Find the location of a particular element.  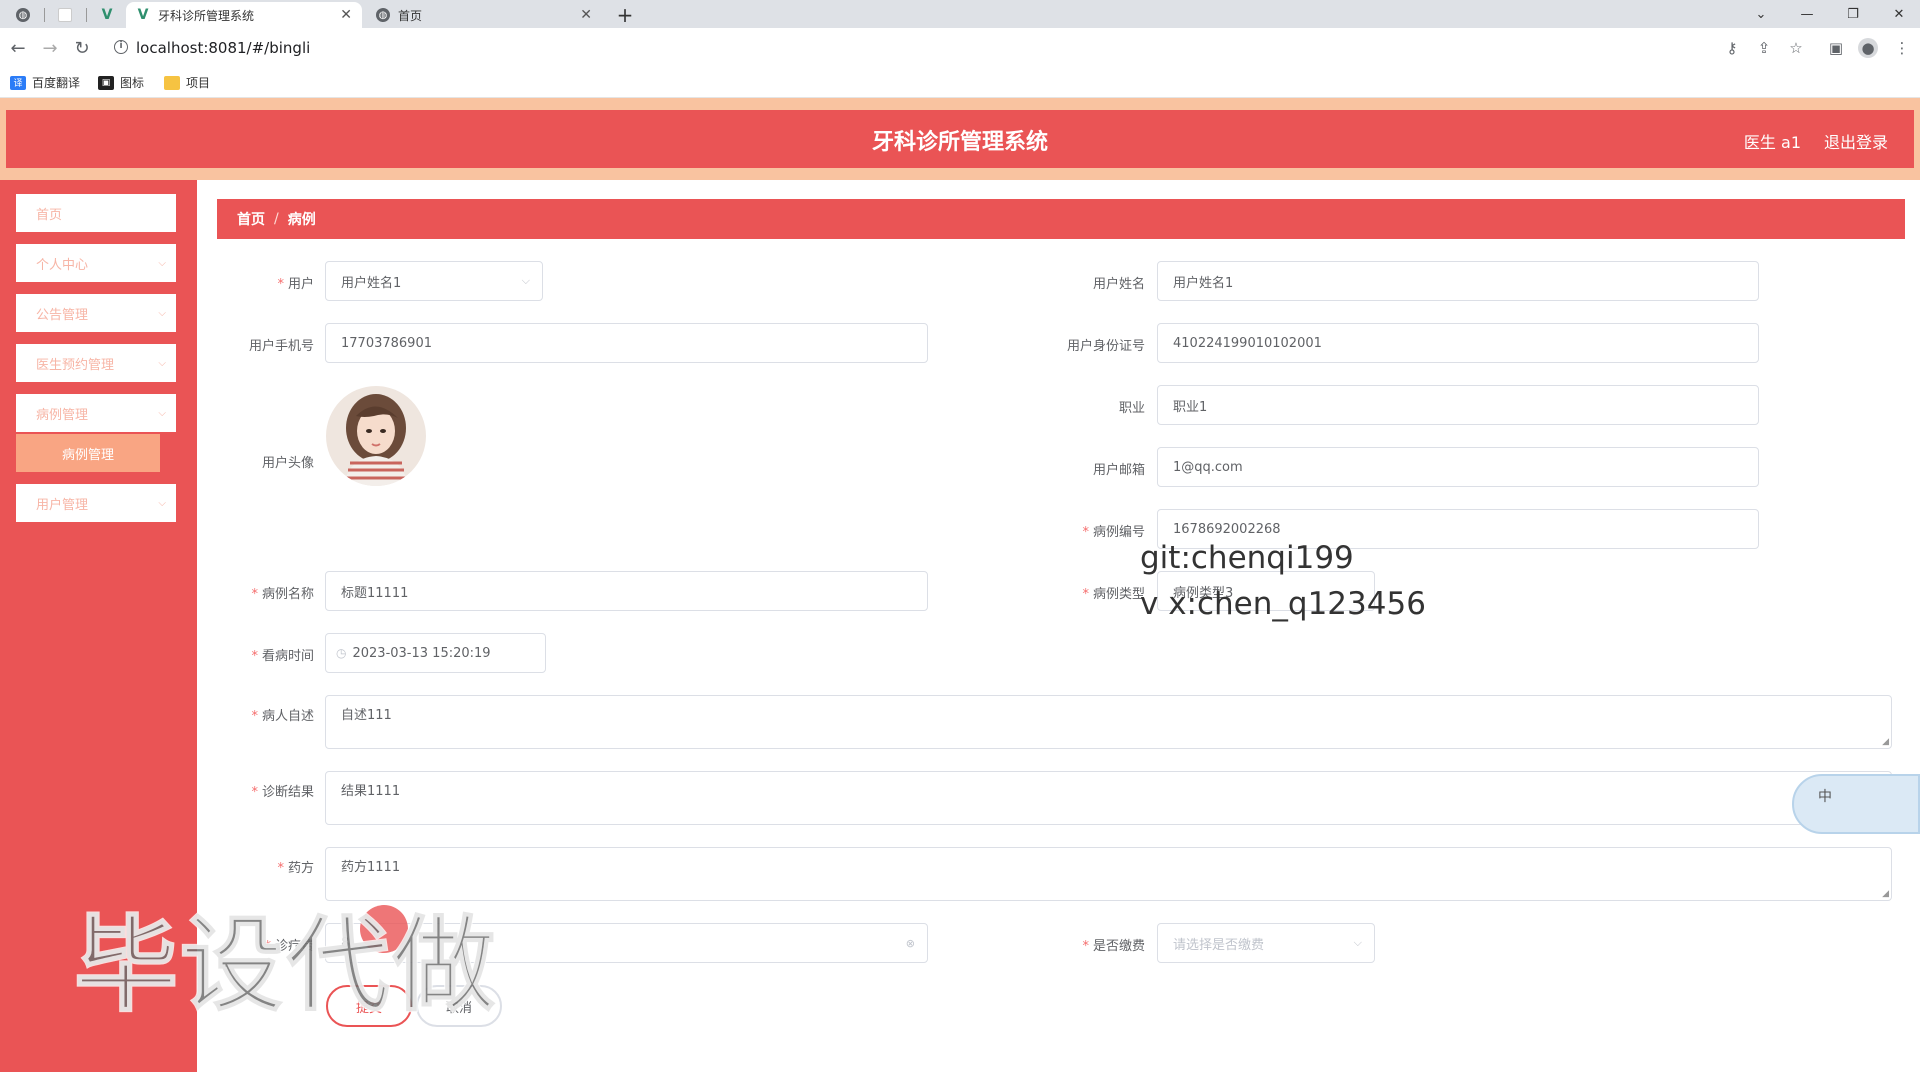

avatar-image-icon is located at coordinates (376, 436).